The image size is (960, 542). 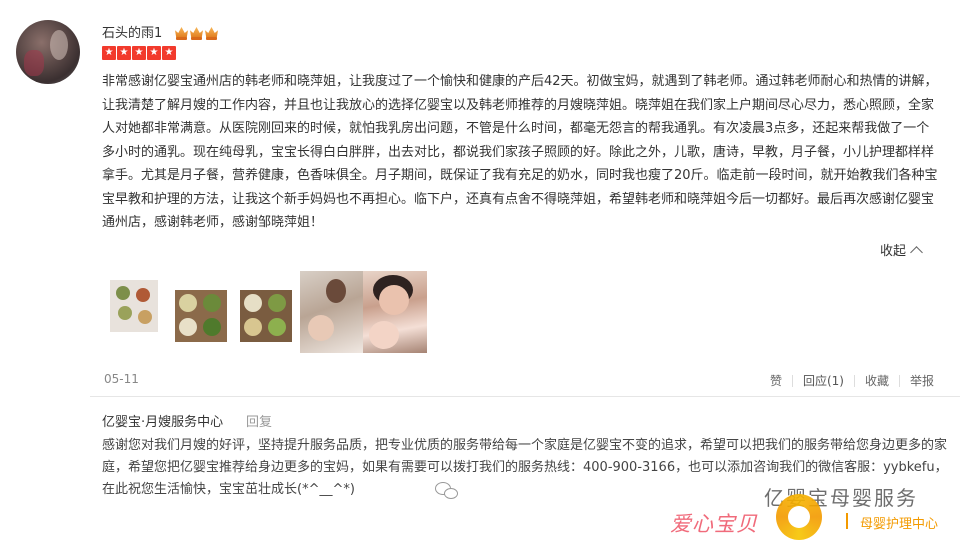 I want to click on member-level-badges, so click(x=196, y=32).